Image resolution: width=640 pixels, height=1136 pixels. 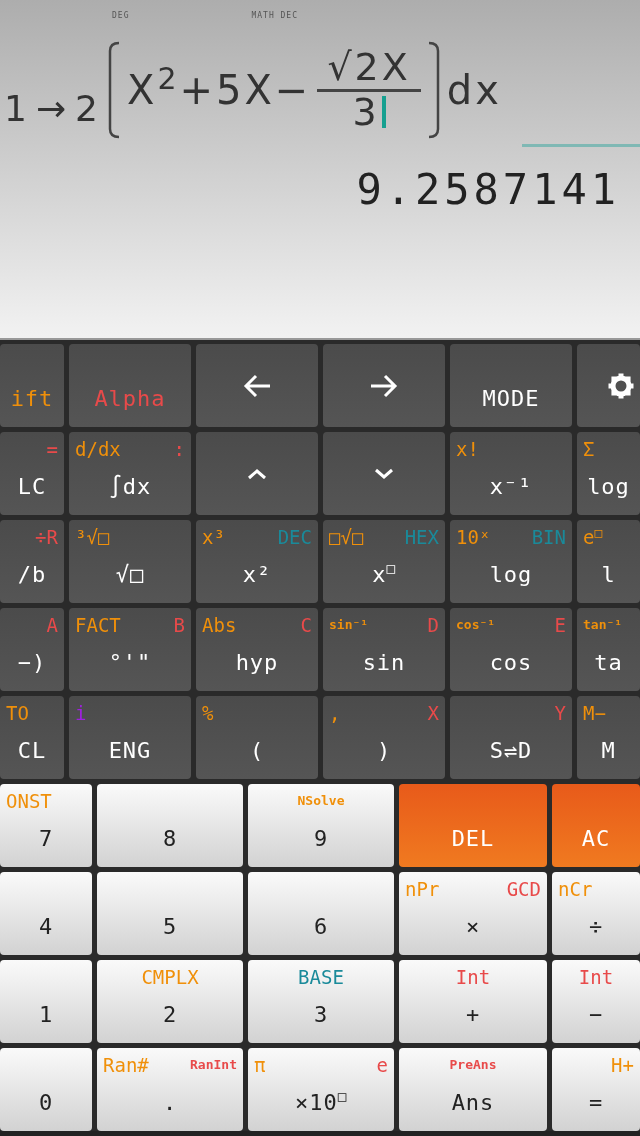 I want to click on expression-term: X$^{2}$+5X−, so click(x=219, y=87).